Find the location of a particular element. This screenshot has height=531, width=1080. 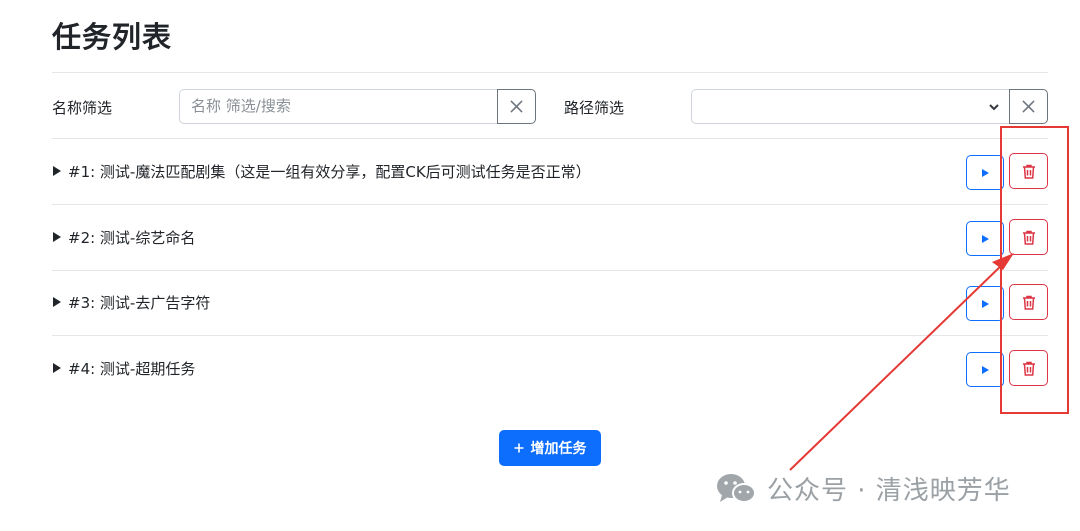

path-filter-clear-button is located at coordinates (1028, 106).